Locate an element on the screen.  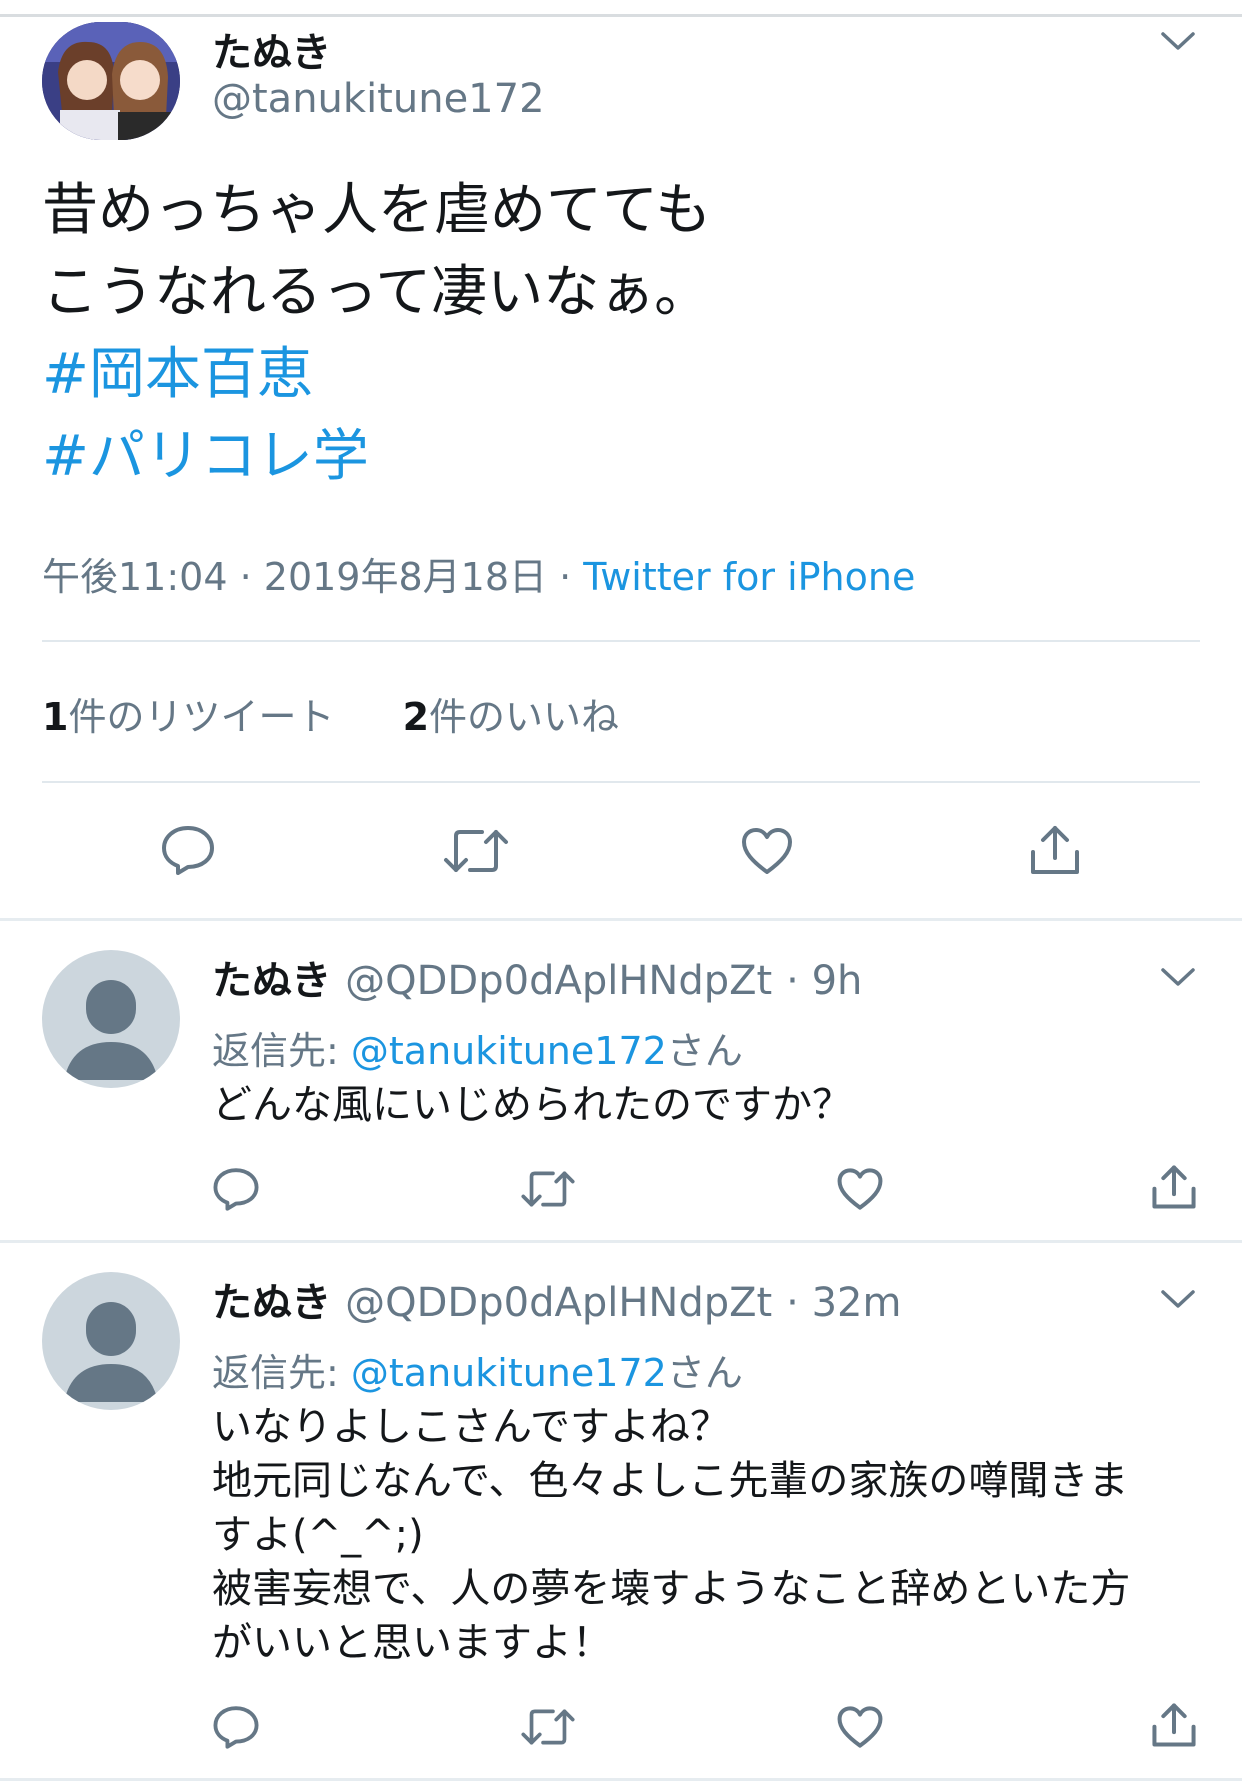
reply-header: たぬき @QDDp0dAplHNdpZt · 32m is located at coordinates (556, 1299).